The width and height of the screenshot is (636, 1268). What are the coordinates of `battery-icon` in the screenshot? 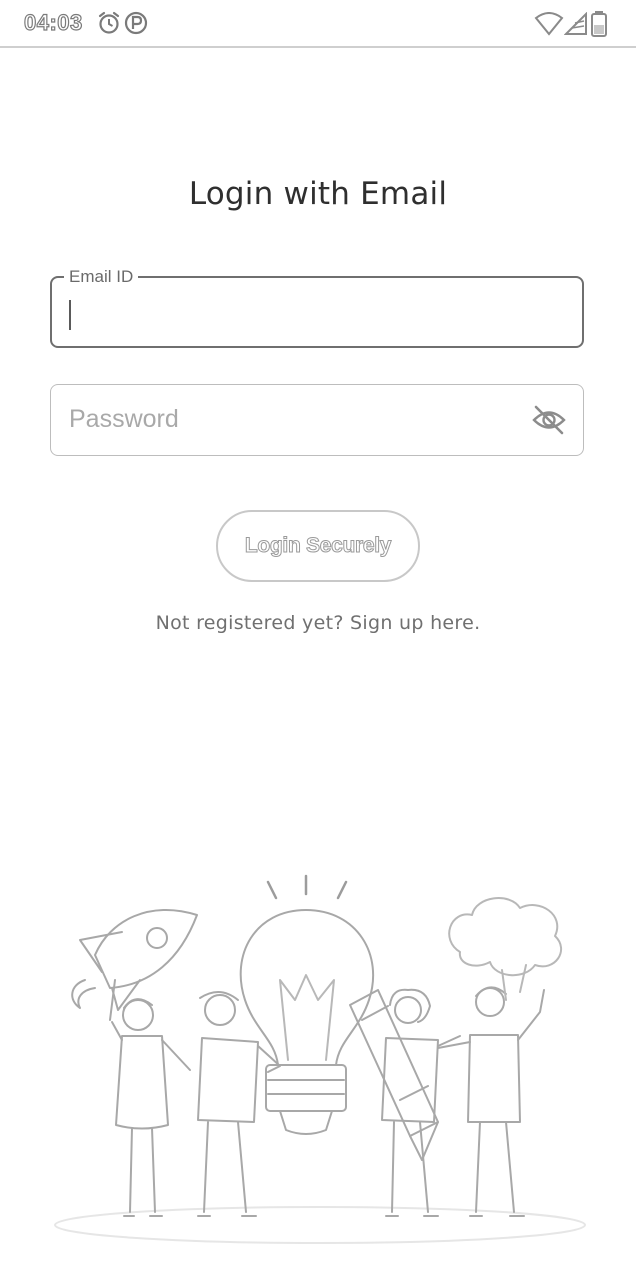 It's located at (599, 26).